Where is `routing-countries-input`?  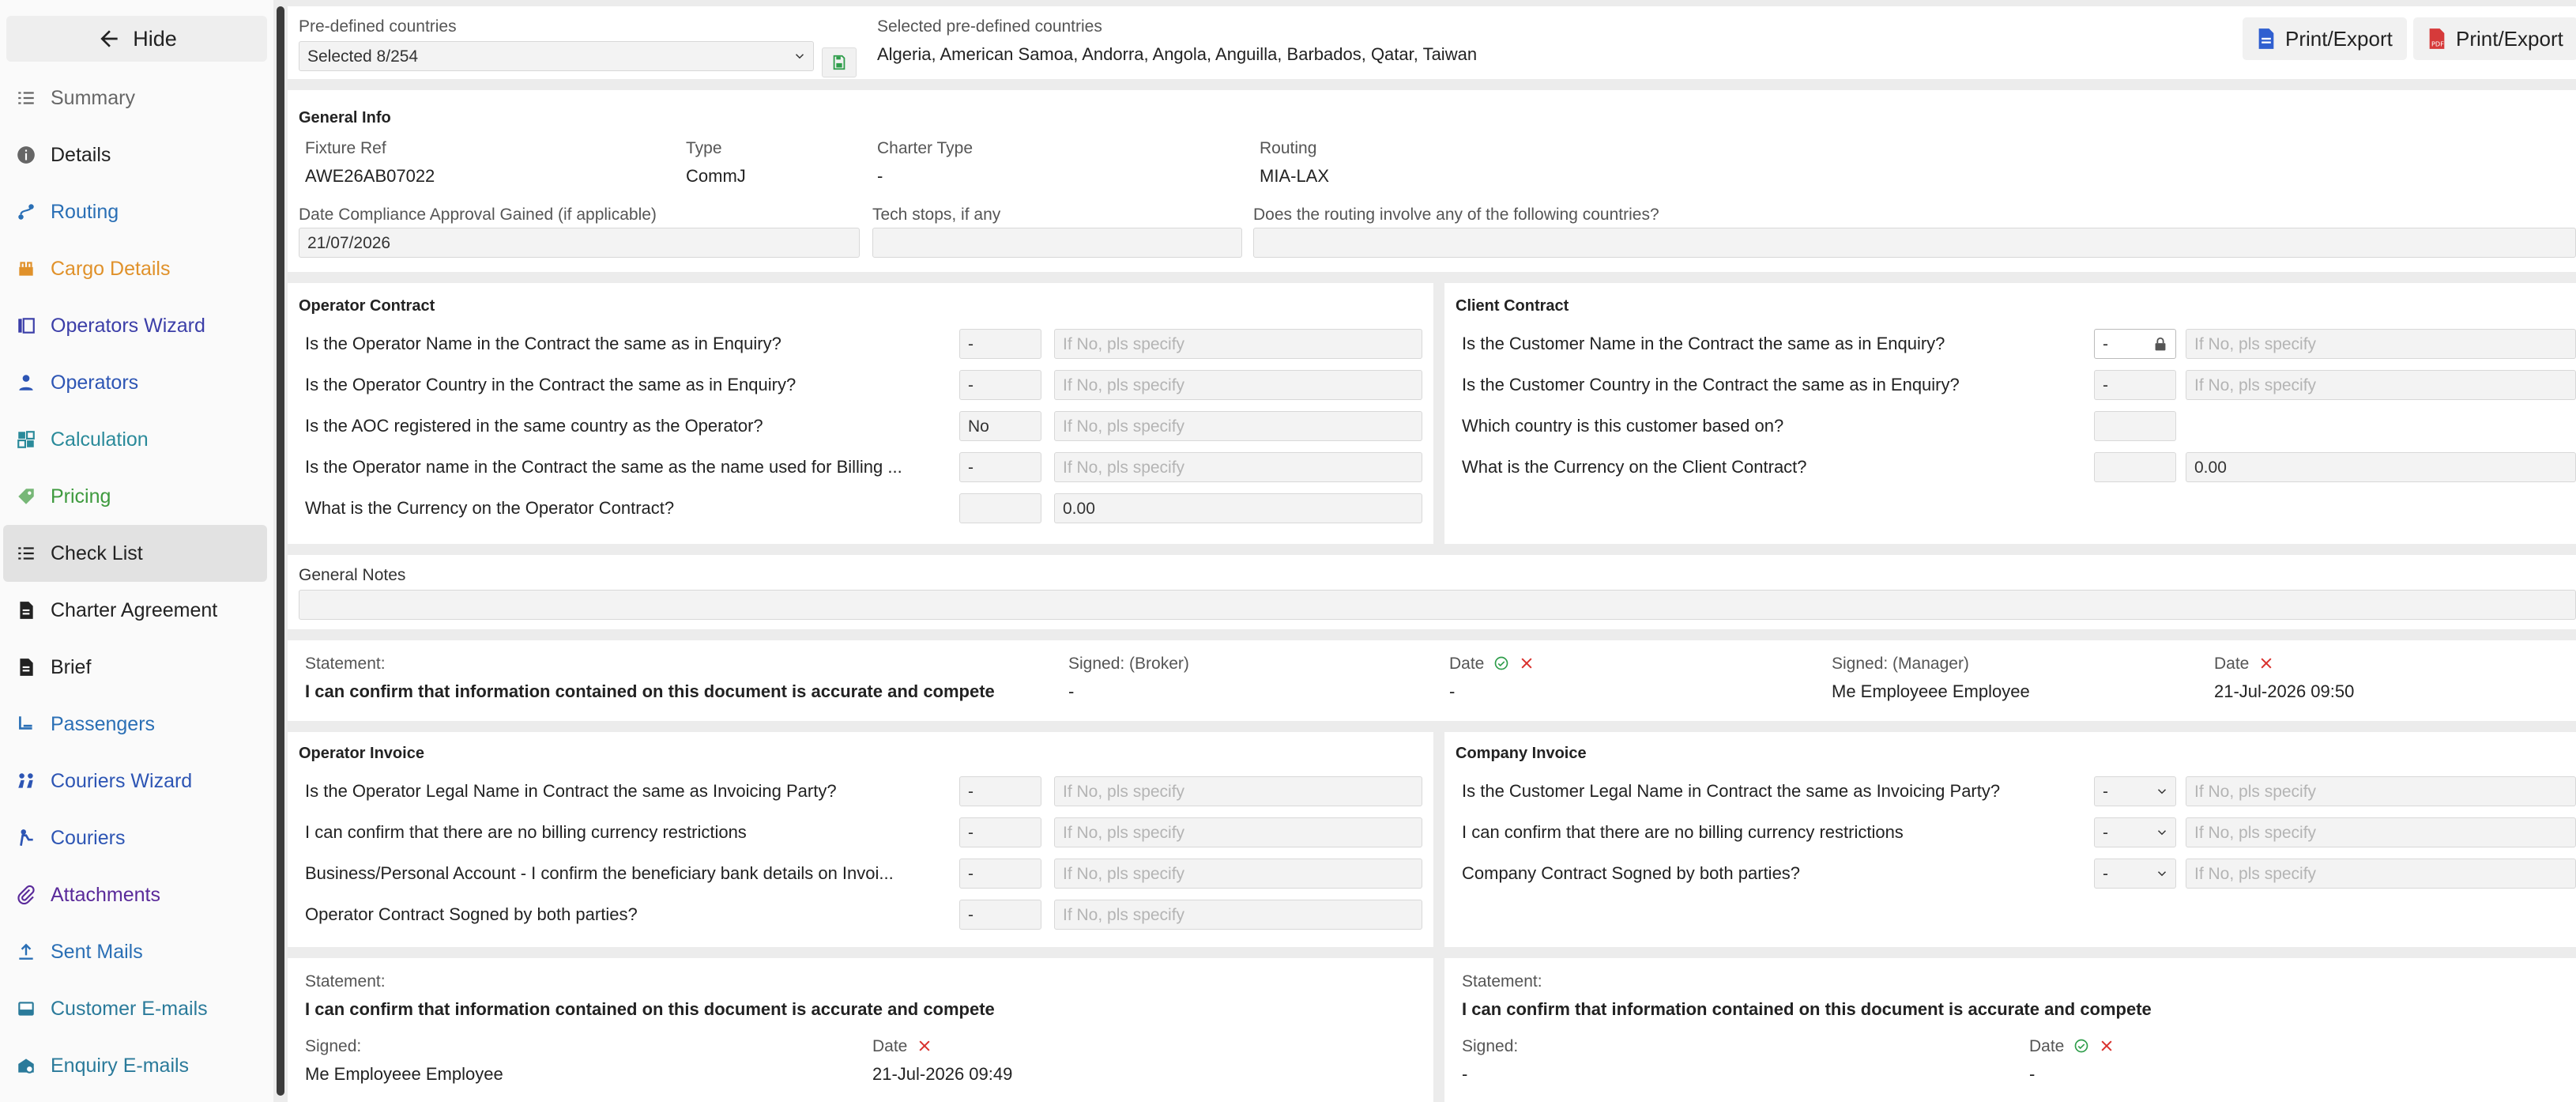 routing-countries-input is located at coordinates (1914, 243).